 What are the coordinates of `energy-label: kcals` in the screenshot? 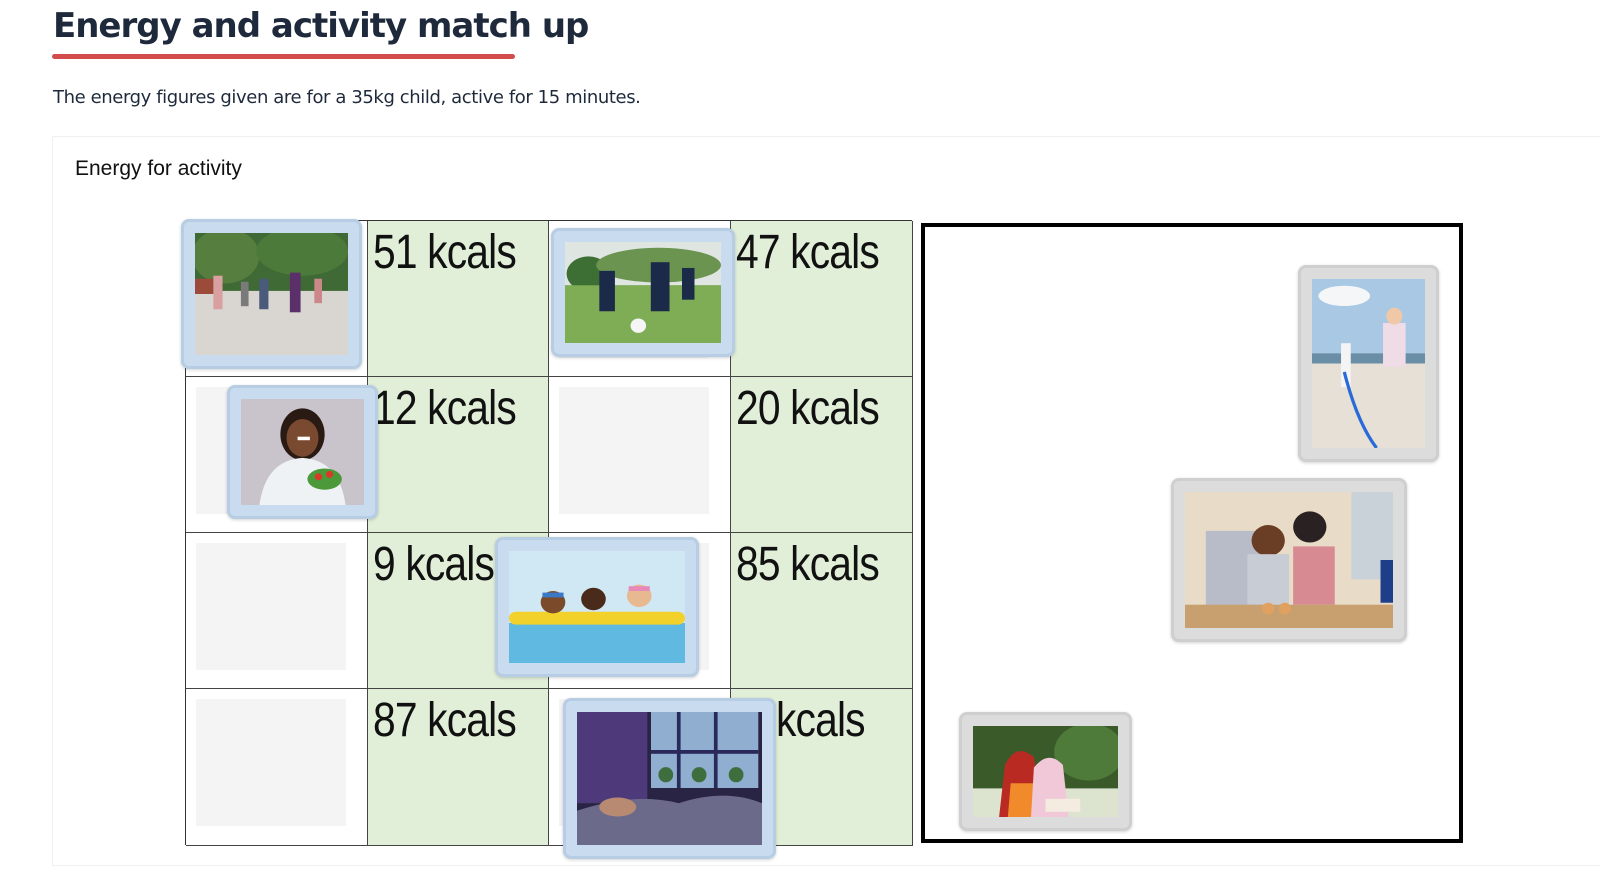 It's located at (821, 720).